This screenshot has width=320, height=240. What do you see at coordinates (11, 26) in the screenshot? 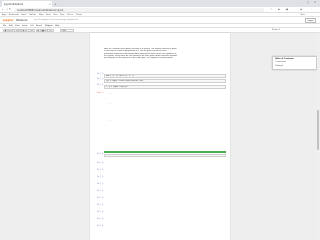
I see `menu-edit: Edit` at bounding box center [11, 26].